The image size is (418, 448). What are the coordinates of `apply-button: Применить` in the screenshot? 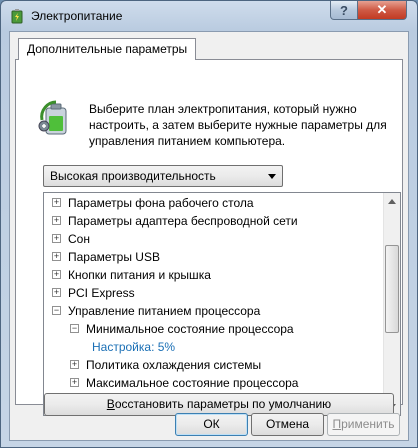 It's located at (363, 424).